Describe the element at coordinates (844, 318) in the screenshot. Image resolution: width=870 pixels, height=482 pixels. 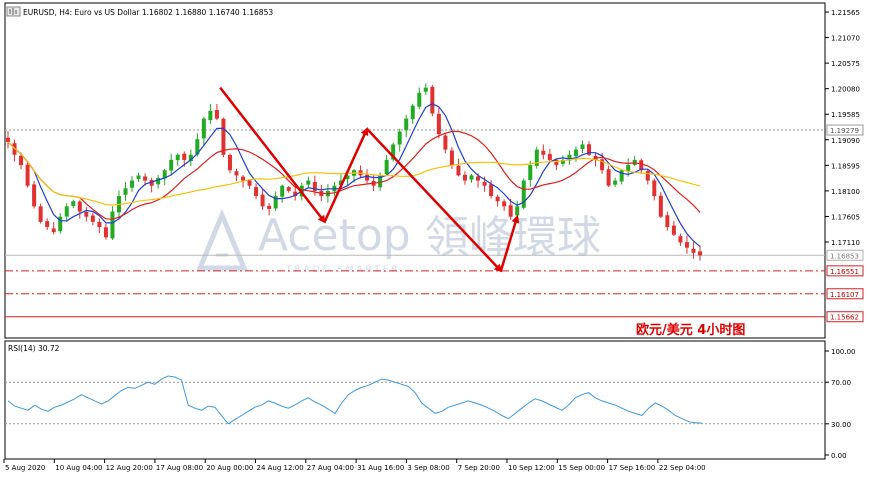
I see `price-level-label: 1.15662` at that location.